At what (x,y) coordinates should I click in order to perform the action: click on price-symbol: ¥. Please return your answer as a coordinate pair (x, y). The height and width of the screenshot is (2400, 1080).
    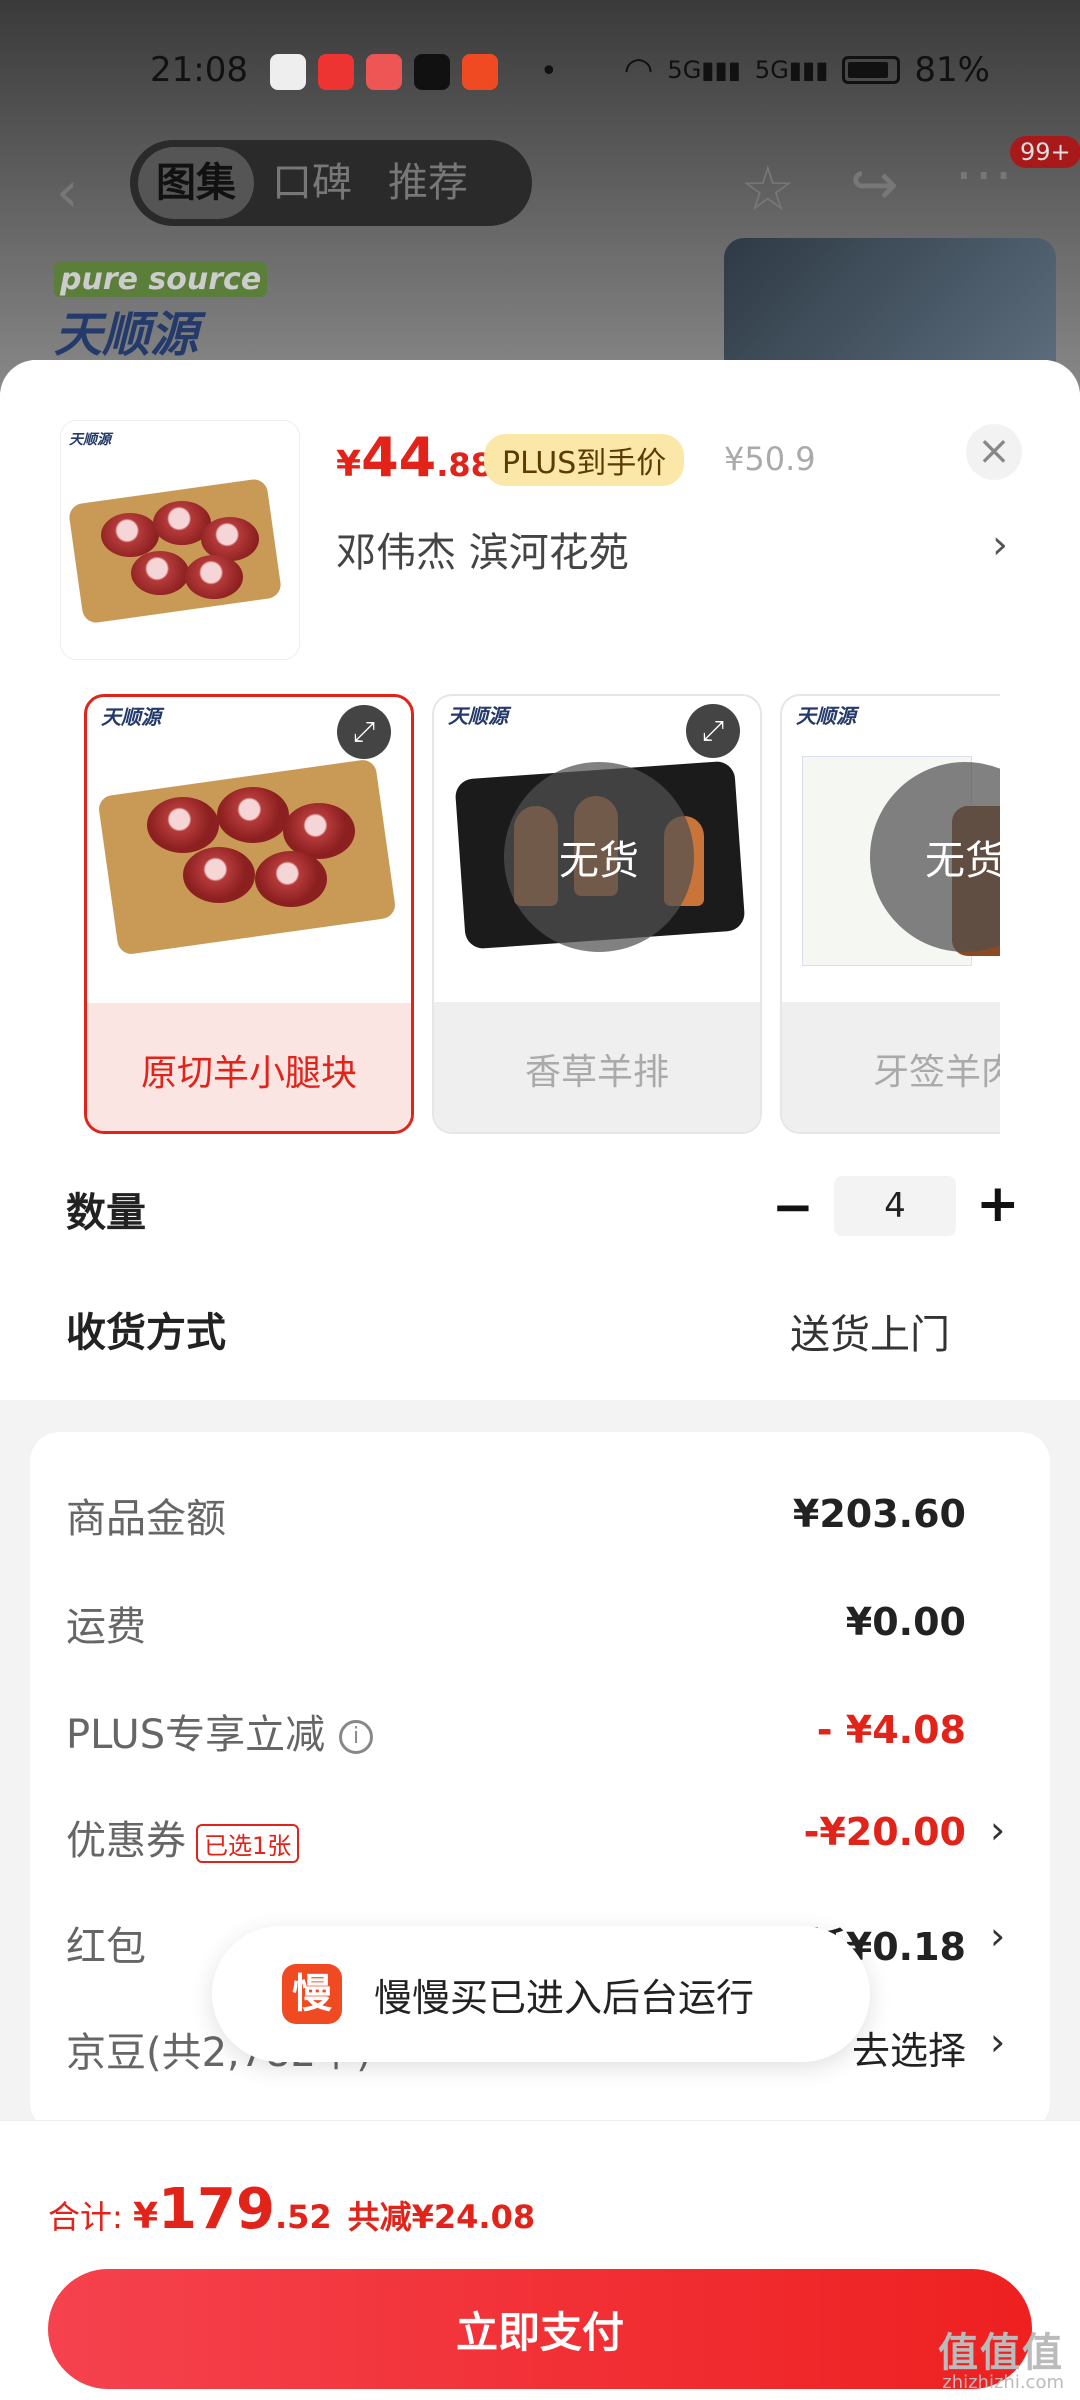
    Looking at the image, I should click on (349, 464).